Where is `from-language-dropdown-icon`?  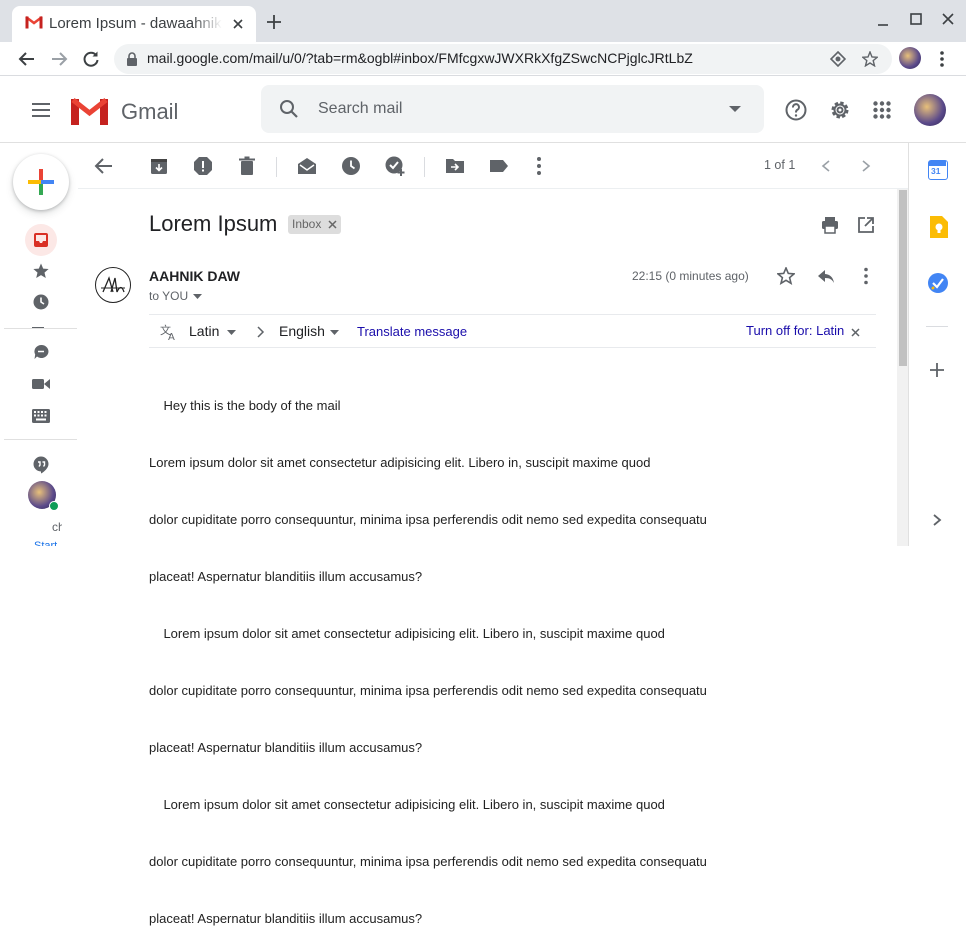
from-language-dropdown-icon is located at coordinates (231, 332).